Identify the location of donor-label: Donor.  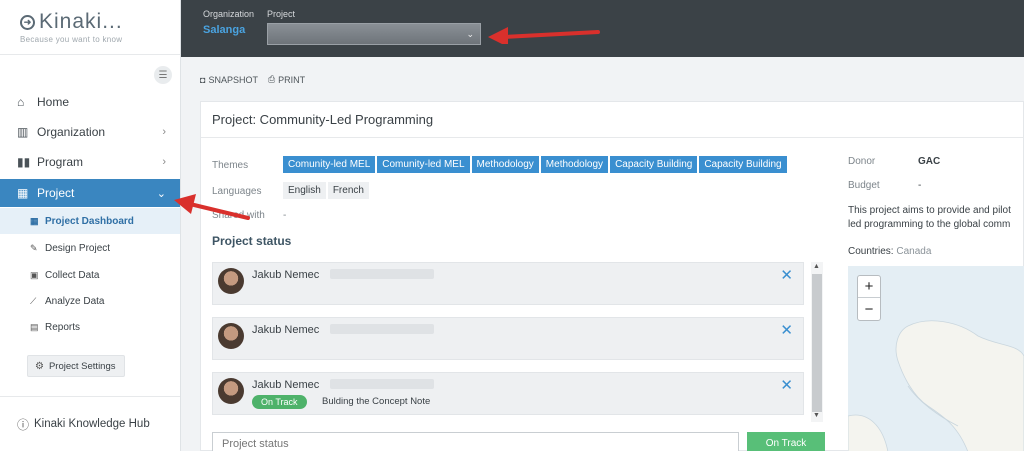
(862, 161).